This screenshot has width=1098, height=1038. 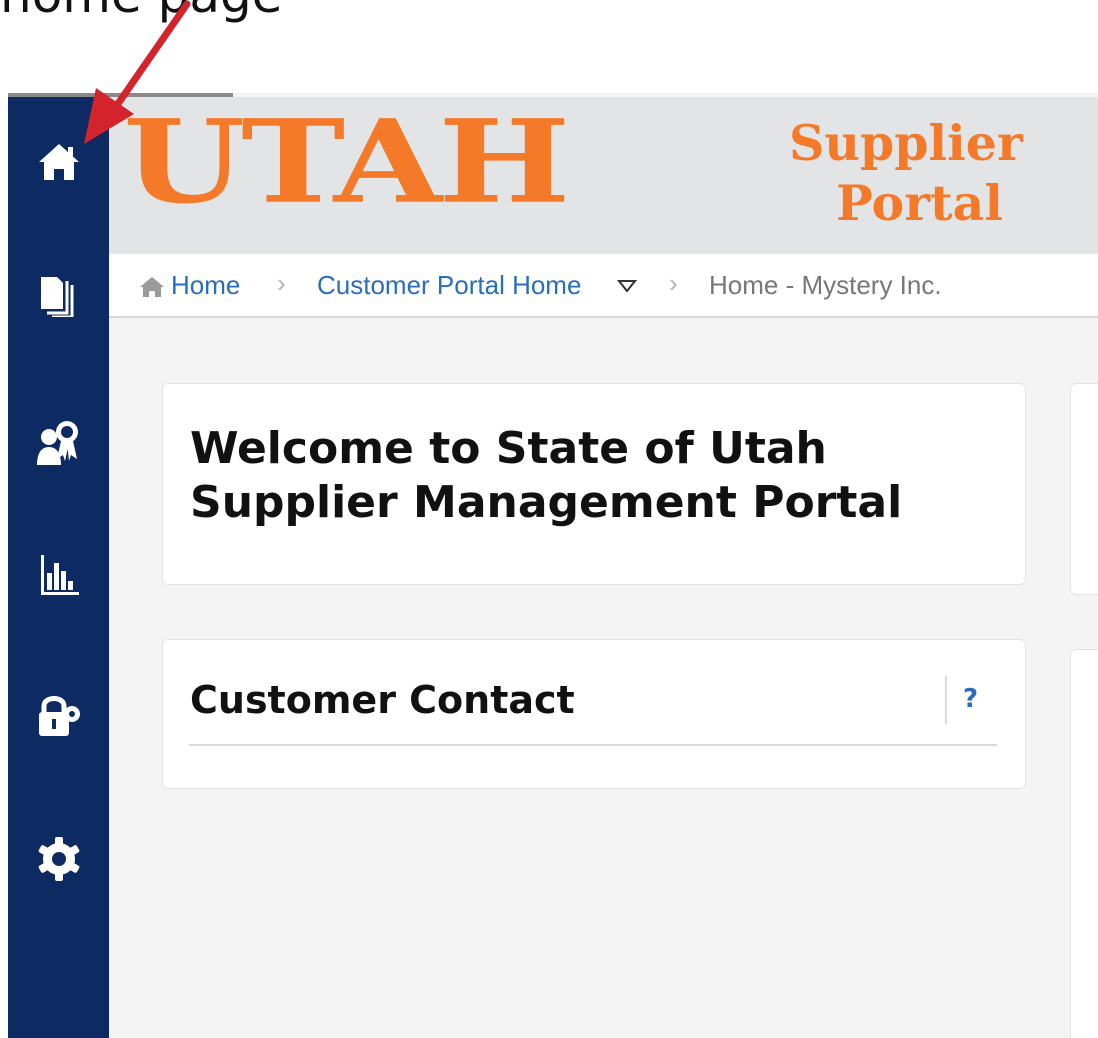 What do you see at coordinates (382, 700) in the screenshot?
I see `customer-contact-title: Customer Contact` at bounding box center [382, 700].